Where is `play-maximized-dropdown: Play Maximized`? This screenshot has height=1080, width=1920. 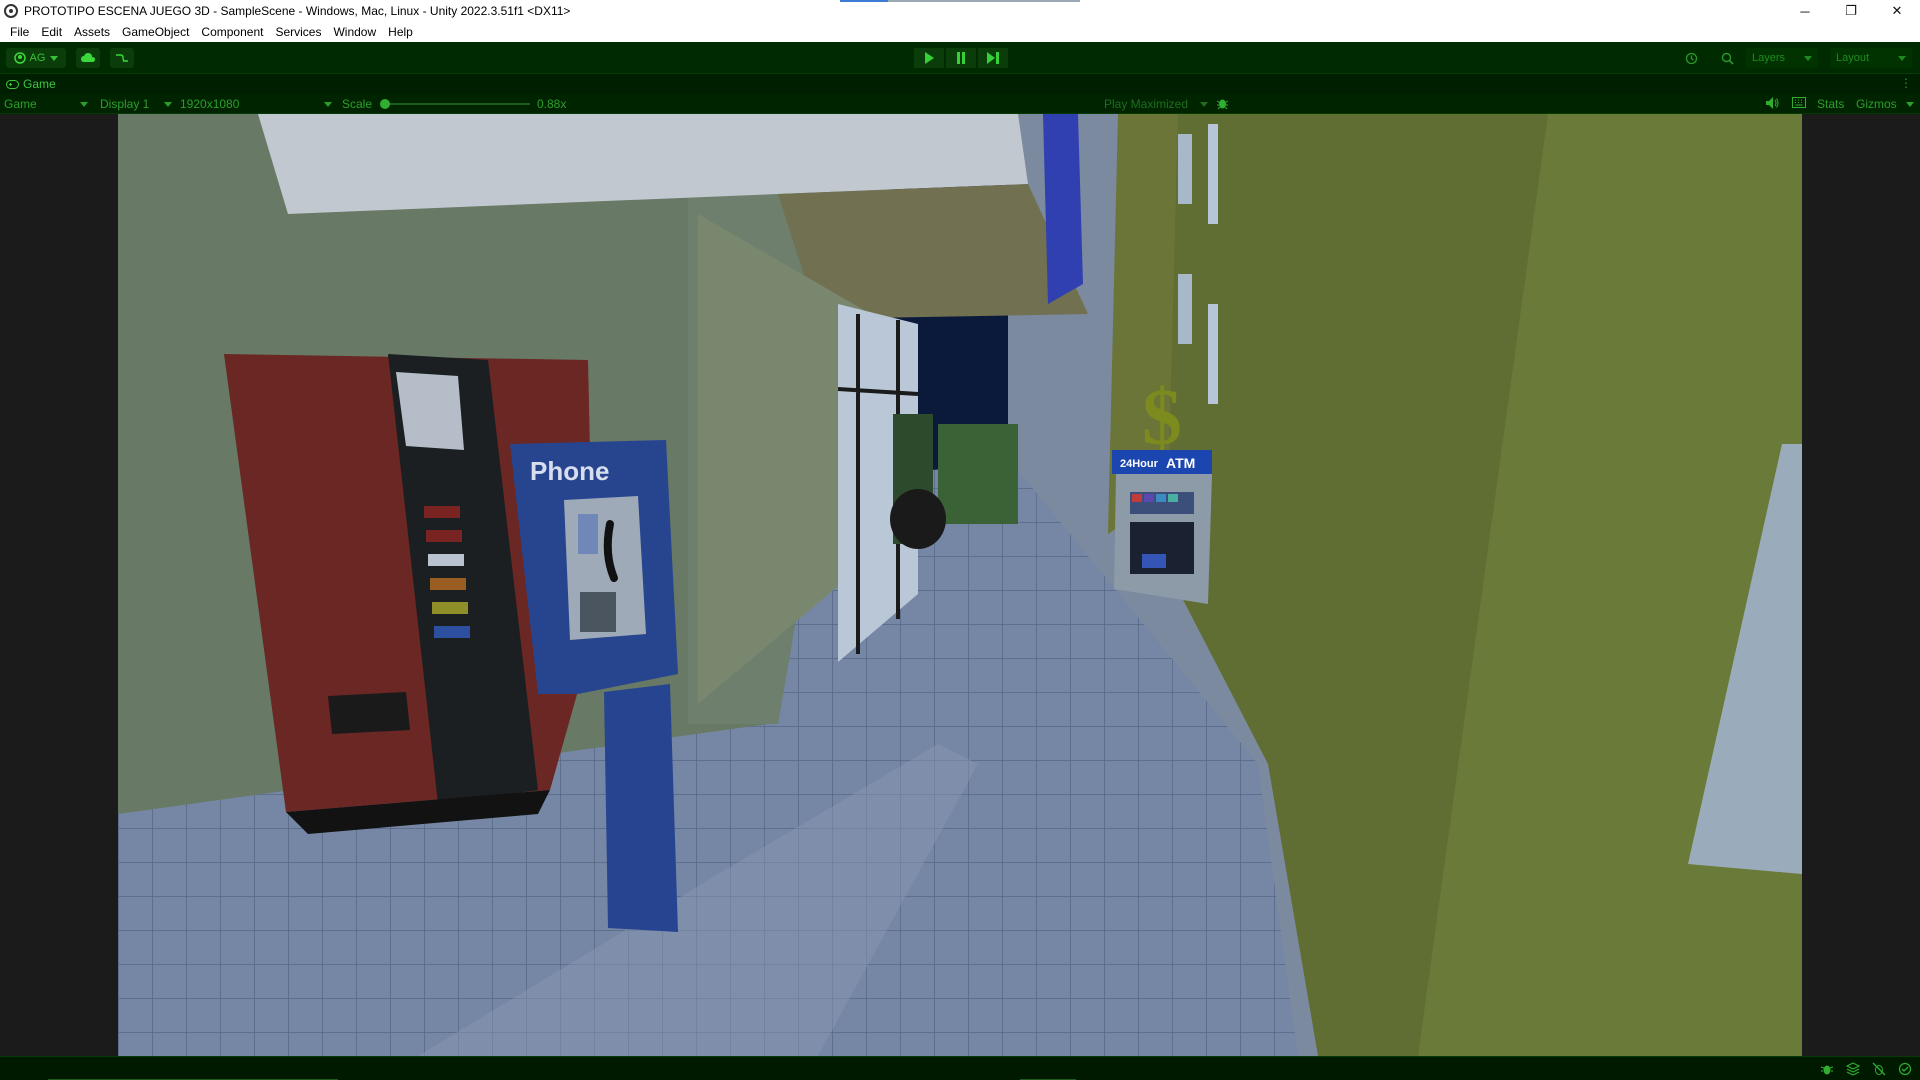
play-maximized-dropdown: Play Maximized is located at coordinates (1156, 104).